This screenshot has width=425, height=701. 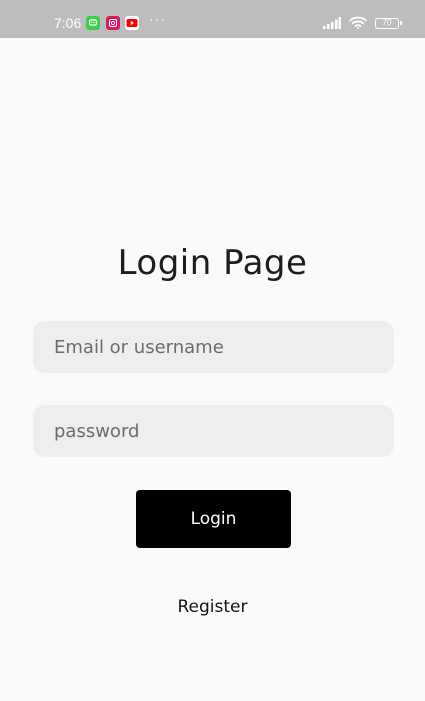 What do you see at coordinates (213, 431) in the screenshot?
I see `password-input` at bounding box center [213, 431].